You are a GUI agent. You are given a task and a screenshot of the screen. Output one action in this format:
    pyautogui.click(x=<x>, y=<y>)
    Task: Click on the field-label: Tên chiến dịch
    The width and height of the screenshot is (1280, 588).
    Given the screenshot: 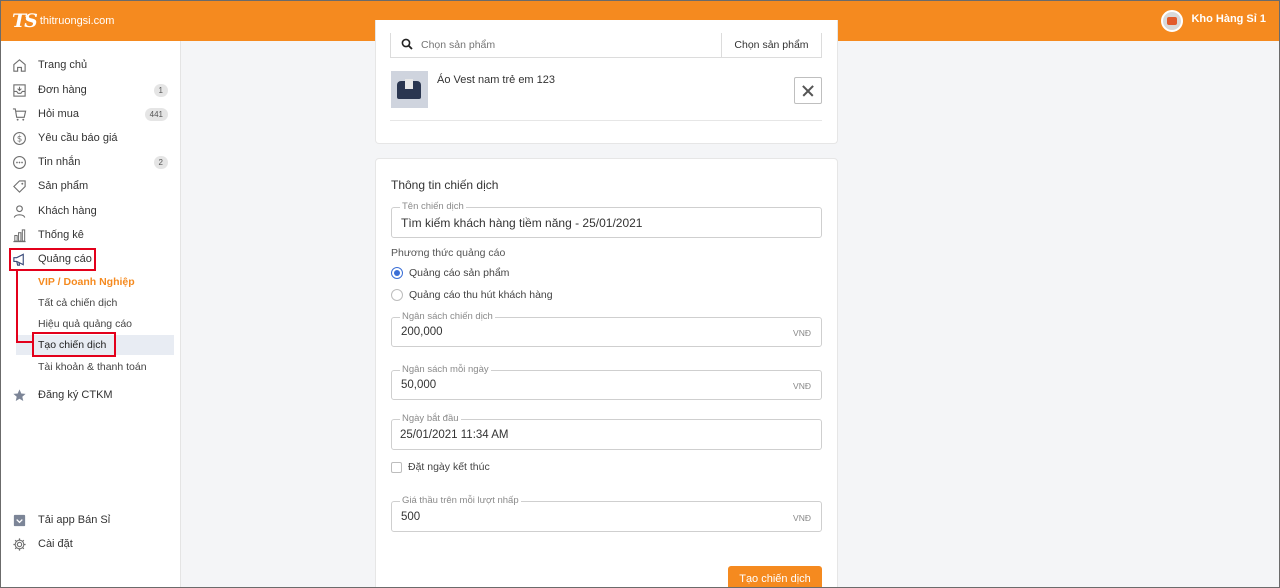 What is the action you would take?
    pyautogui.click(x=433, y=206)
    